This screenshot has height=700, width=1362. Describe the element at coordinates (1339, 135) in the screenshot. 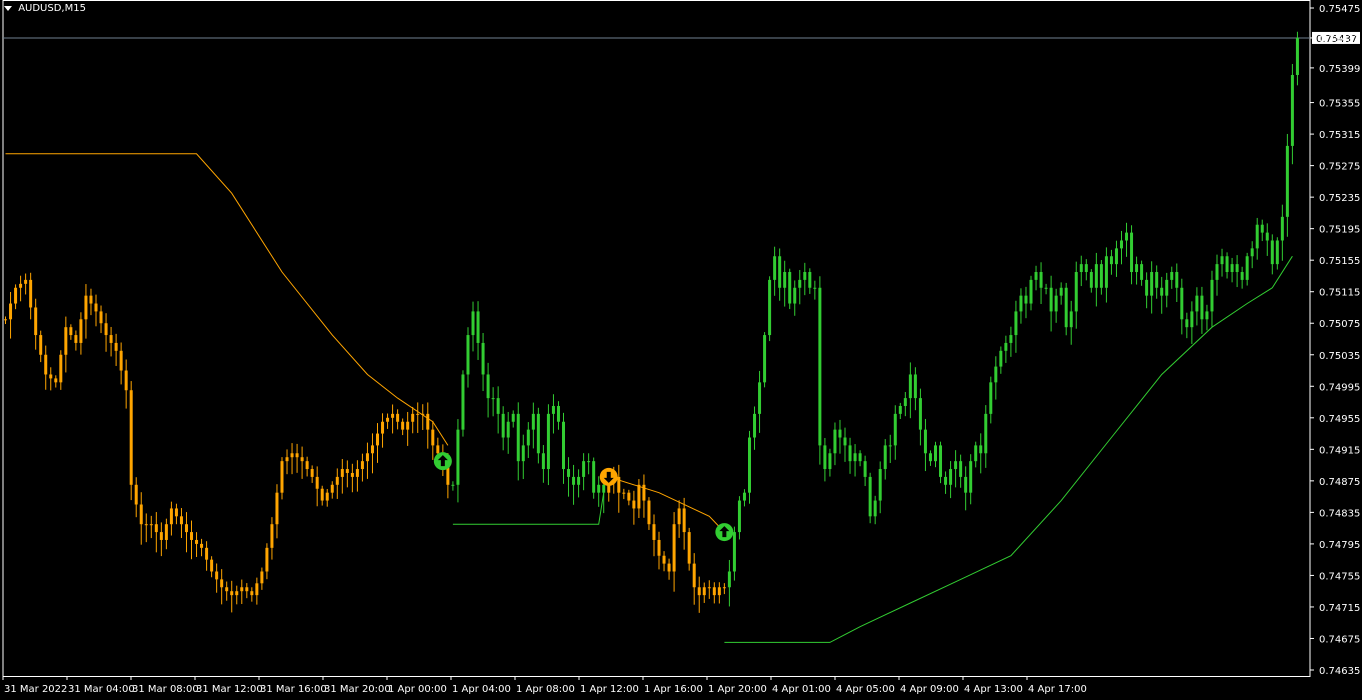

I see `y-tick-label: 0.75315` at that location.